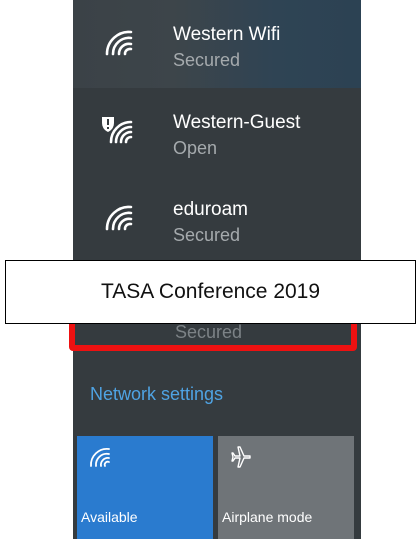 This screenshot has height=539, width=419. Describe the element at coordinates (145, 487) in the screenshot. I see `wifi-available-tile: Available` at that location.